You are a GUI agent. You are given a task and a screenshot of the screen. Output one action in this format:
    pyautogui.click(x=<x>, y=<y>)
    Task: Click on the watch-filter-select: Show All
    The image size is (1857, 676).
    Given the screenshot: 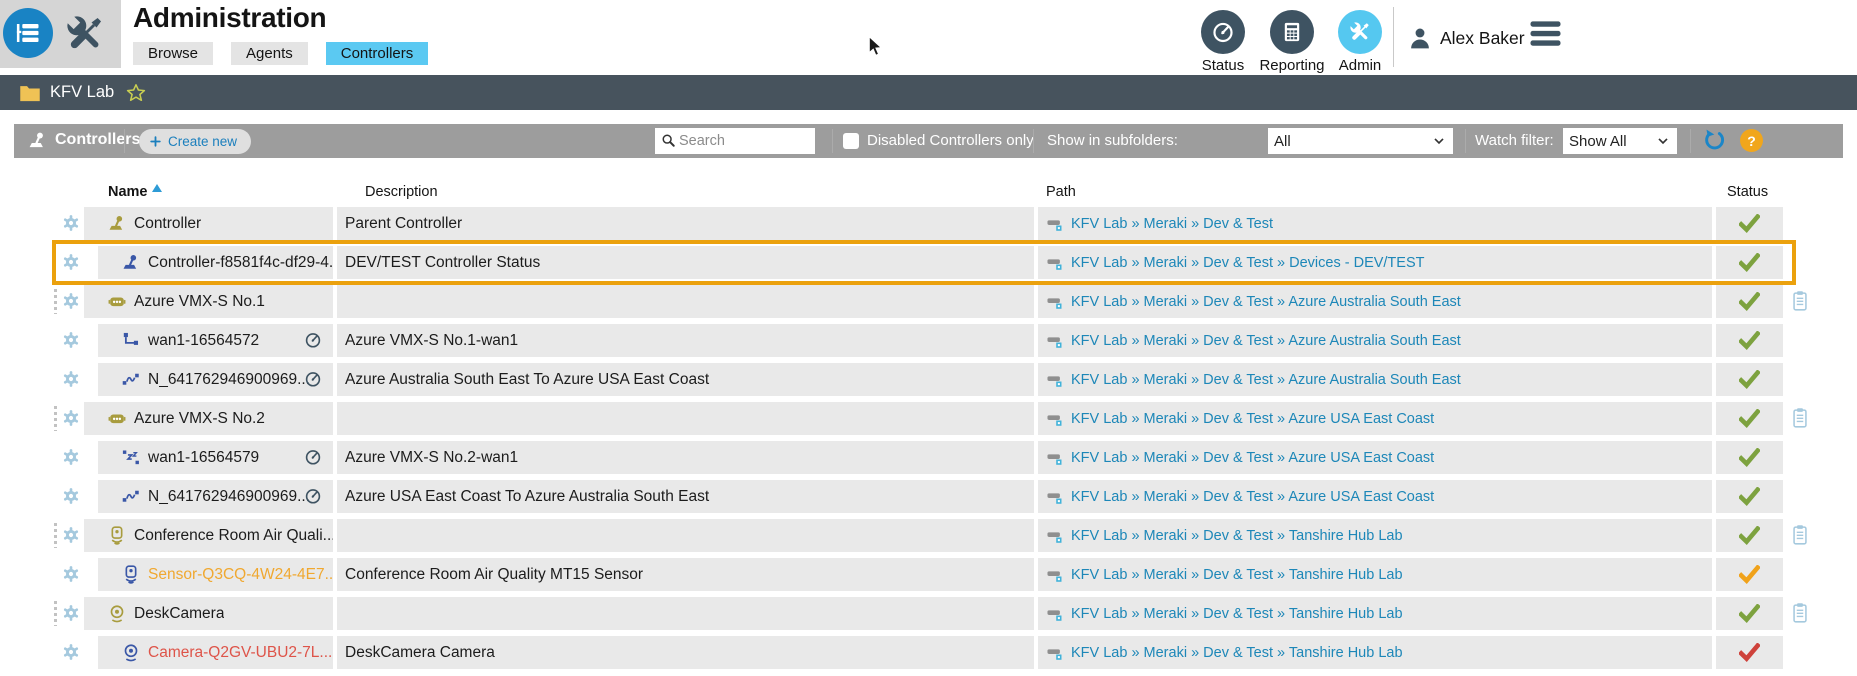 What is the action you would take?
    pyautogui.click(x=1620, y=141)
    